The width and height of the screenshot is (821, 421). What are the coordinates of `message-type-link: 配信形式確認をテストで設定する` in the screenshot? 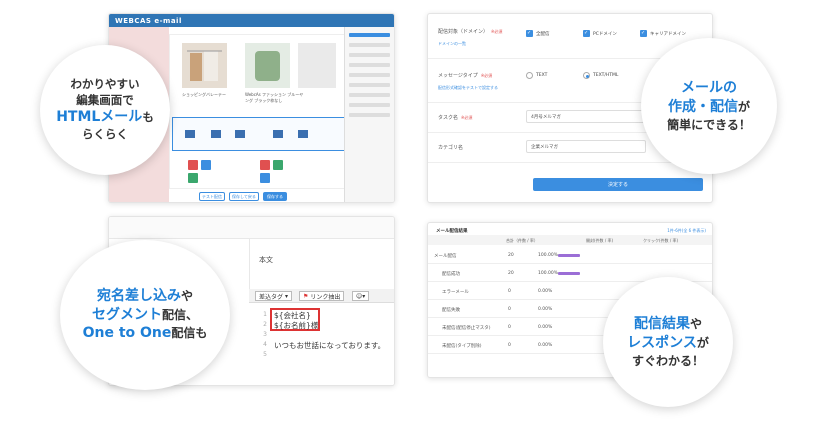 It's located at (468, 88).